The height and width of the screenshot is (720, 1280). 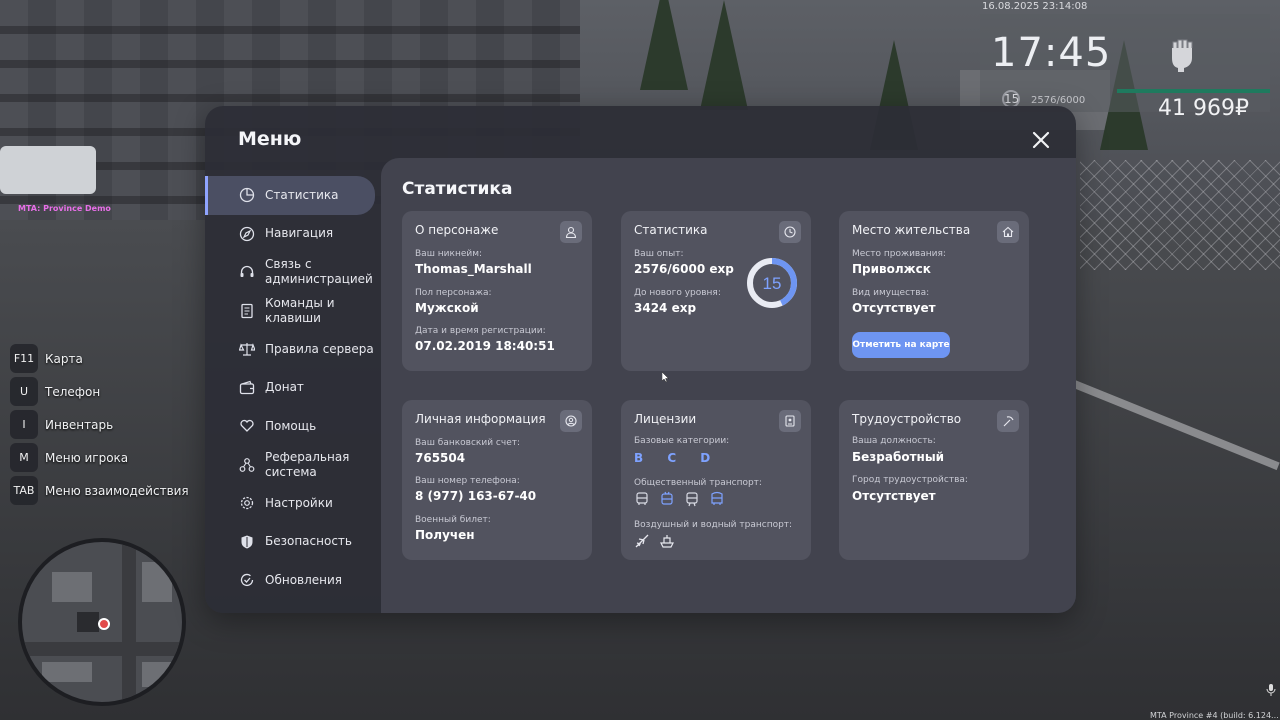 I want to click on sidebar-item-admin-contact: Связь с администрацией, so click(x=293, y=272).